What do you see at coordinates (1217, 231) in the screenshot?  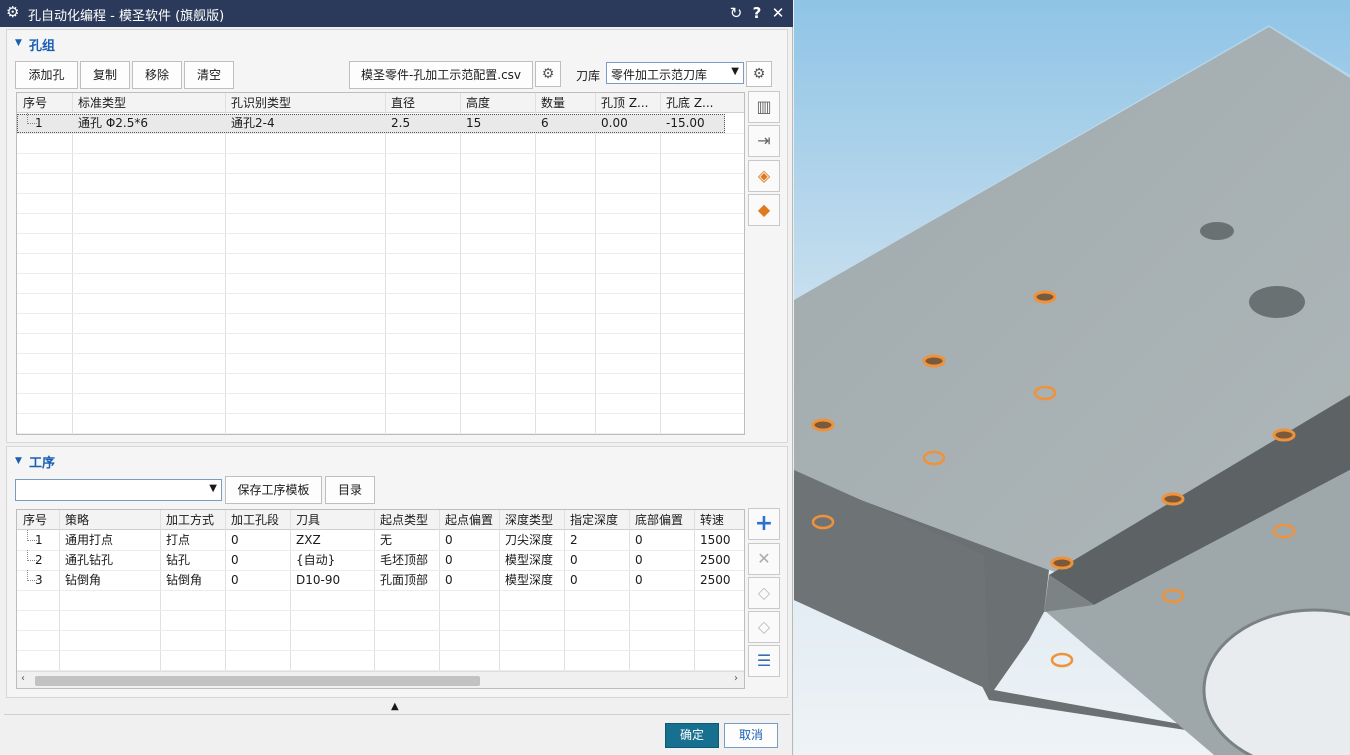 I see `hole-small` at bounding box center [1217, 231].